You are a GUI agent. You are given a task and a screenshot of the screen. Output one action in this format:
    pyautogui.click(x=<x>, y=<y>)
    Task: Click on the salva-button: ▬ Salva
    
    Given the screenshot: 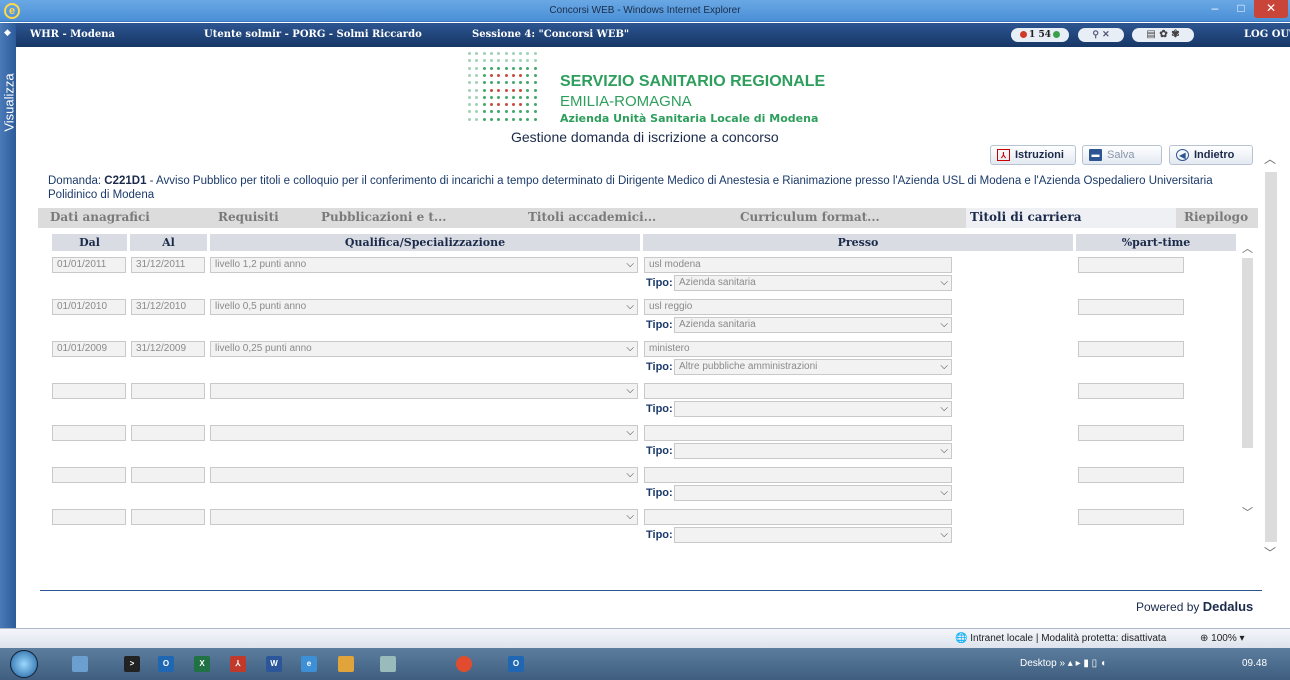 What is the action you would take?
    pyautogui.click(x=1122, y=155)
    